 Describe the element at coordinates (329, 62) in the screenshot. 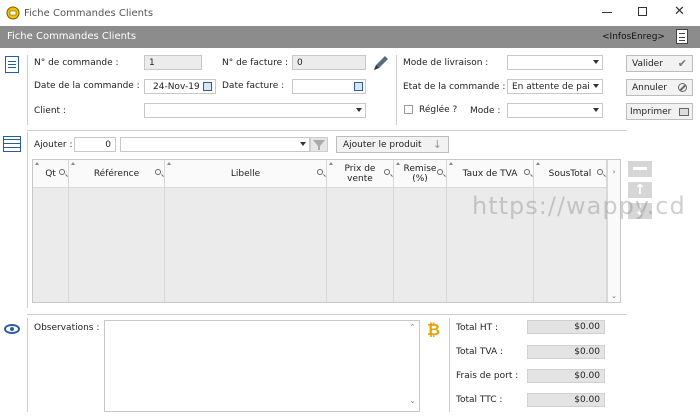

I see `no-facture-field: 0` at that location.